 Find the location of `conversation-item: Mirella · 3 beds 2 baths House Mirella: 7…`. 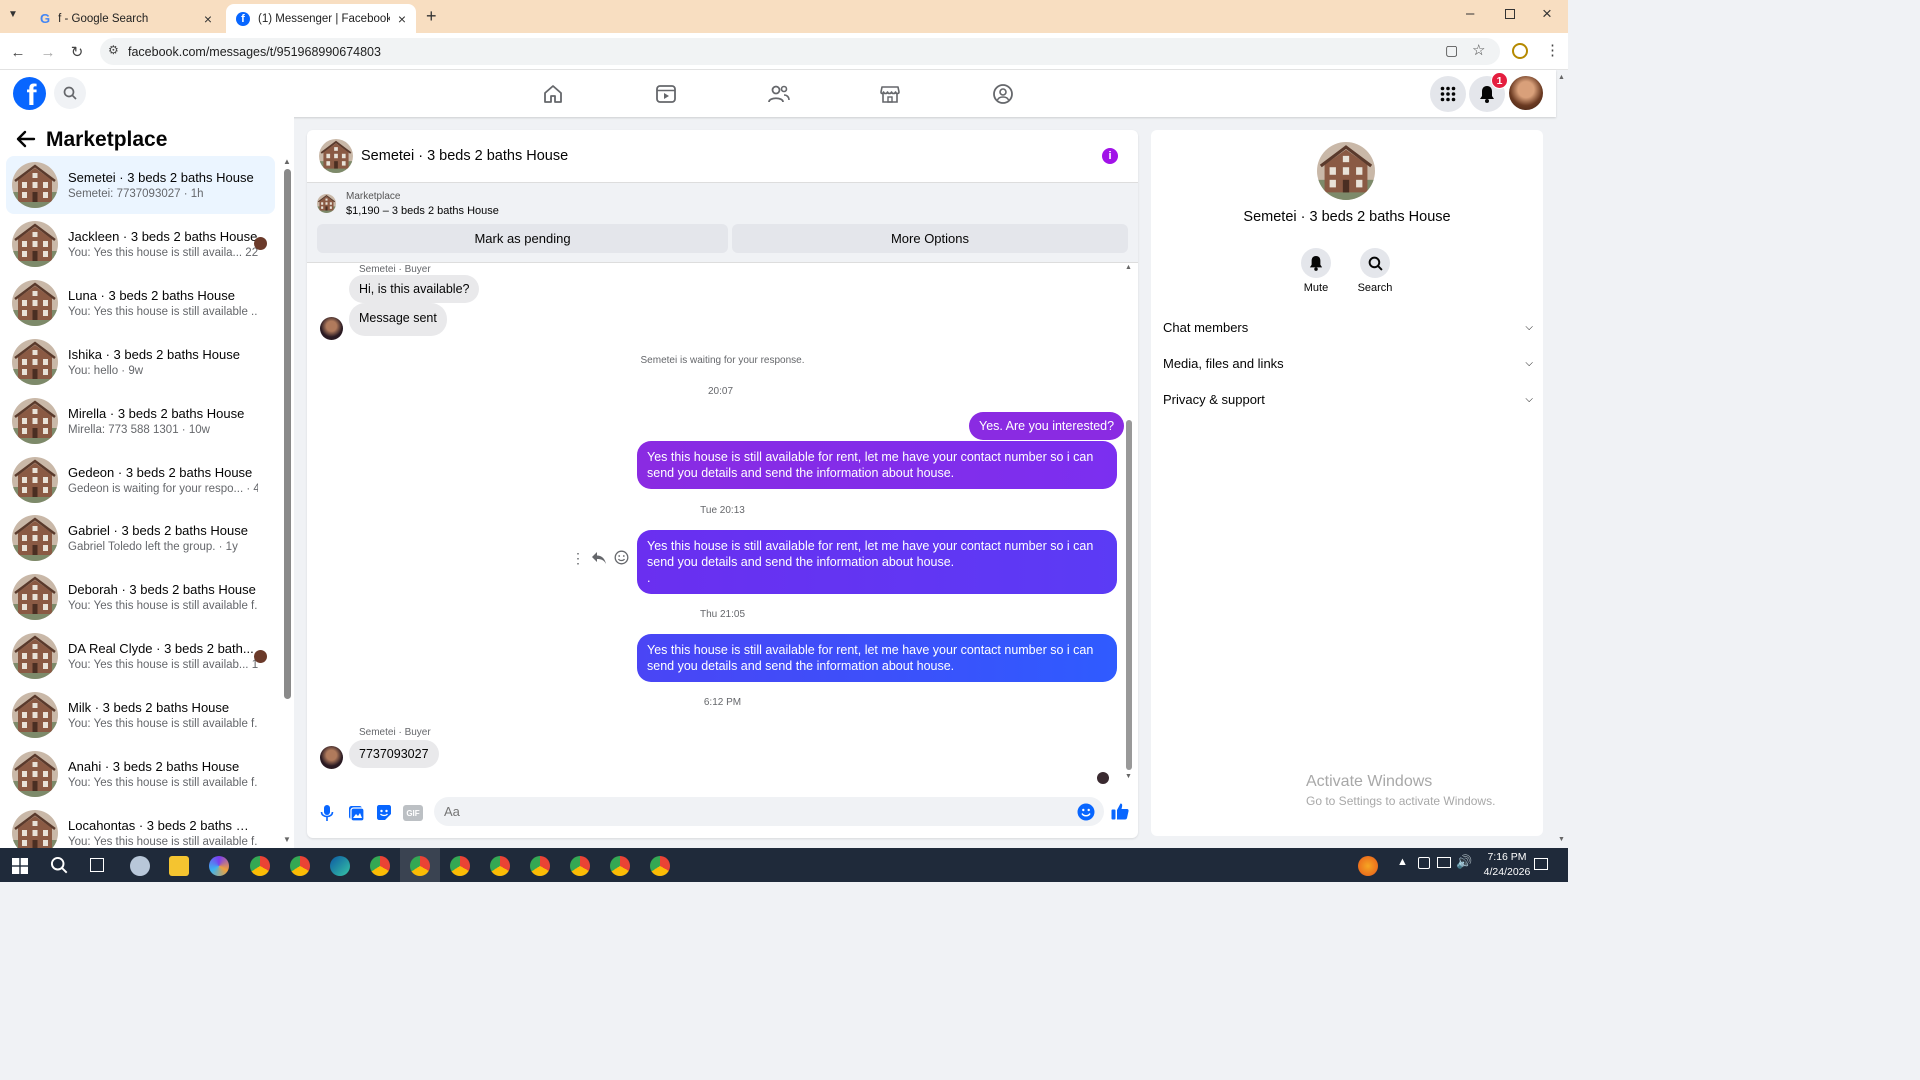

conversation-item: Mirella · 3 beds 2 baths House Mirella: 7… is located at coordinates (140, 421).